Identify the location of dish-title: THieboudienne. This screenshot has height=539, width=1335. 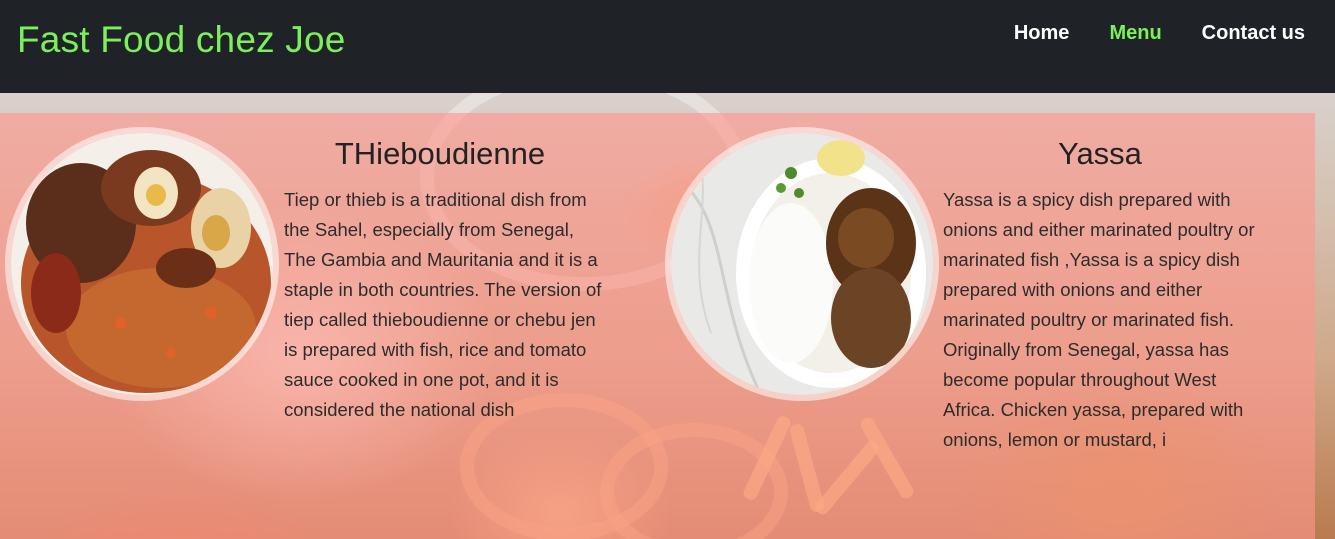
(440, 153).